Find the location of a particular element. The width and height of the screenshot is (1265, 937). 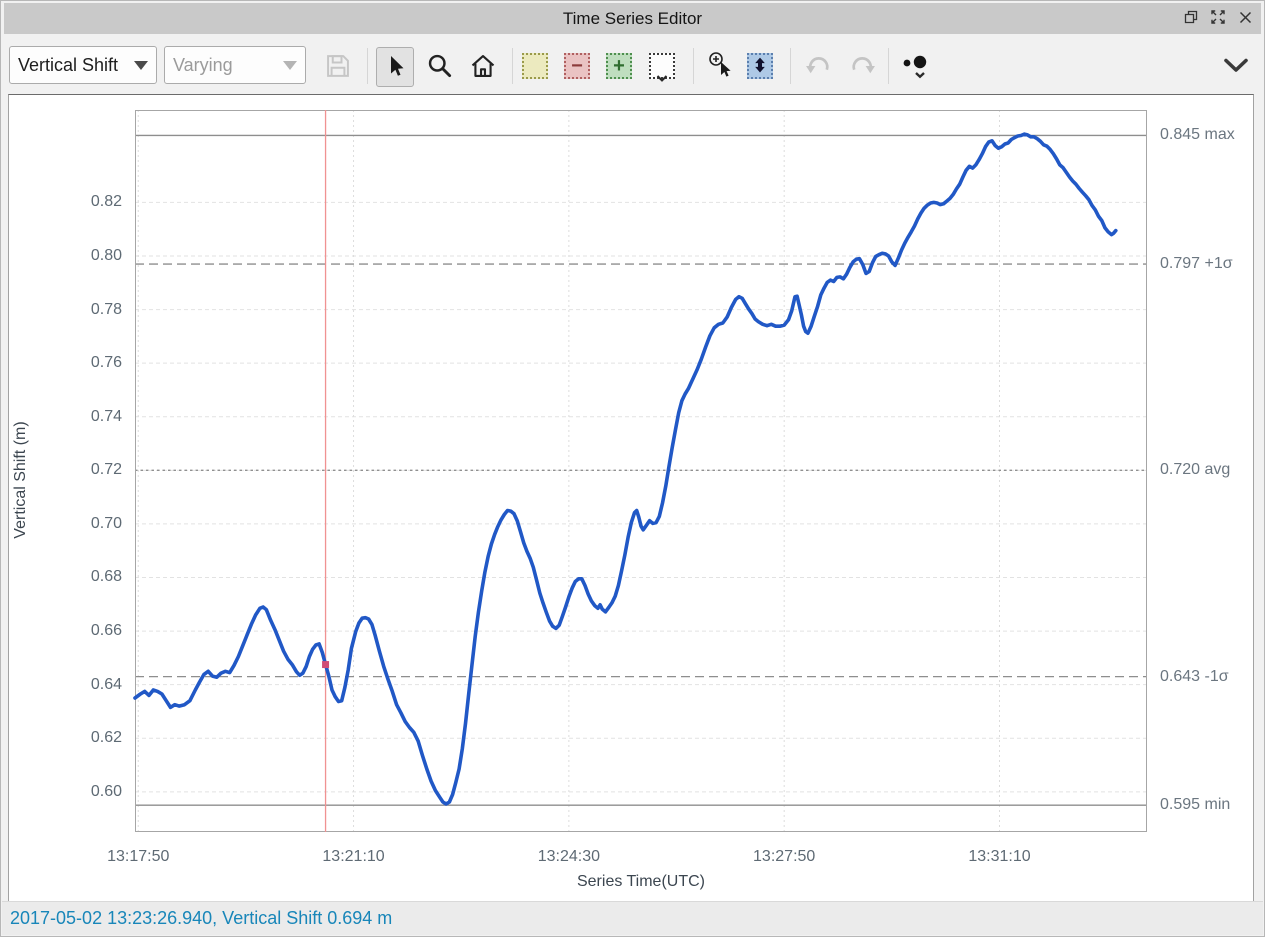

series-dropdown: Vertical Shift is located at coordinates (83, 65).